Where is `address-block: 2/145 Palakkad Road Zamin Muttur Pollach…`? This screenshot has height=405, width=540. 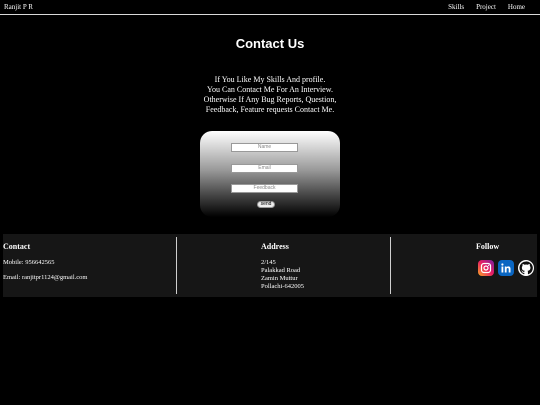
address-block: 2/145 Palakkad Road Zamin Muttur Pollach… is located at coordinates (282, 275).